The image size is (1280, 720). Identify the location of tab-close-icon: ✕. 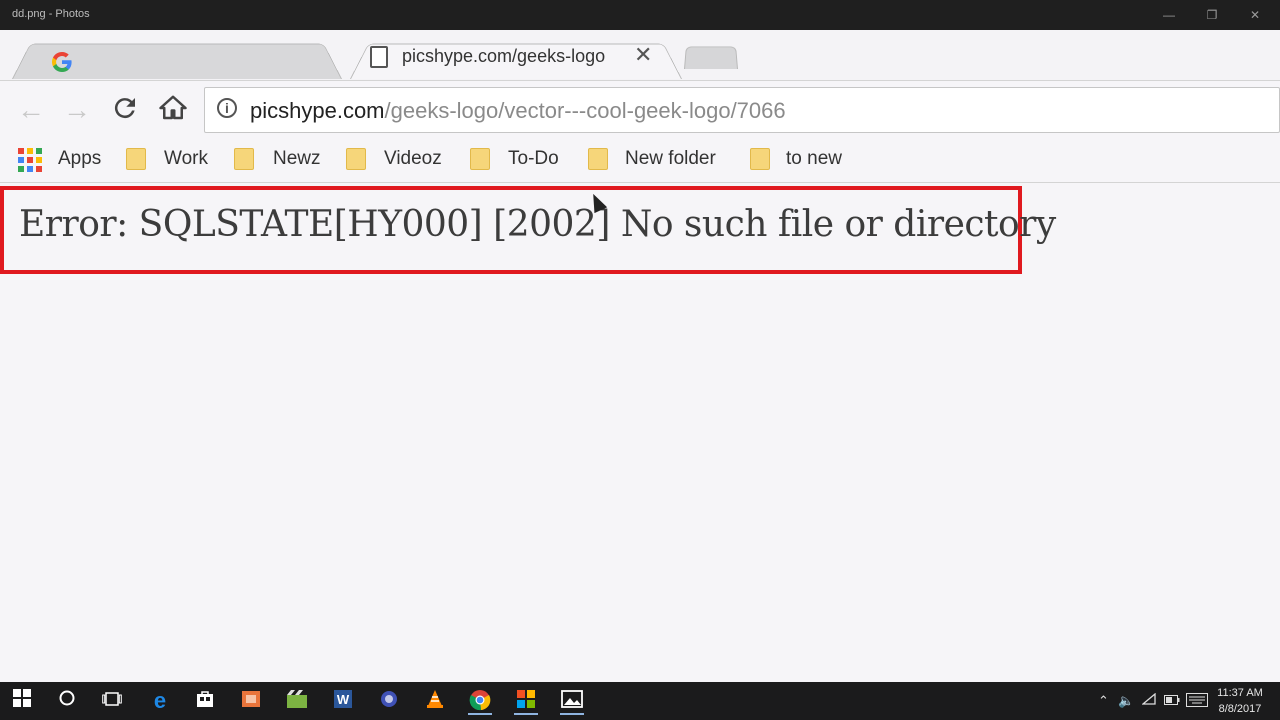
(643, 55).